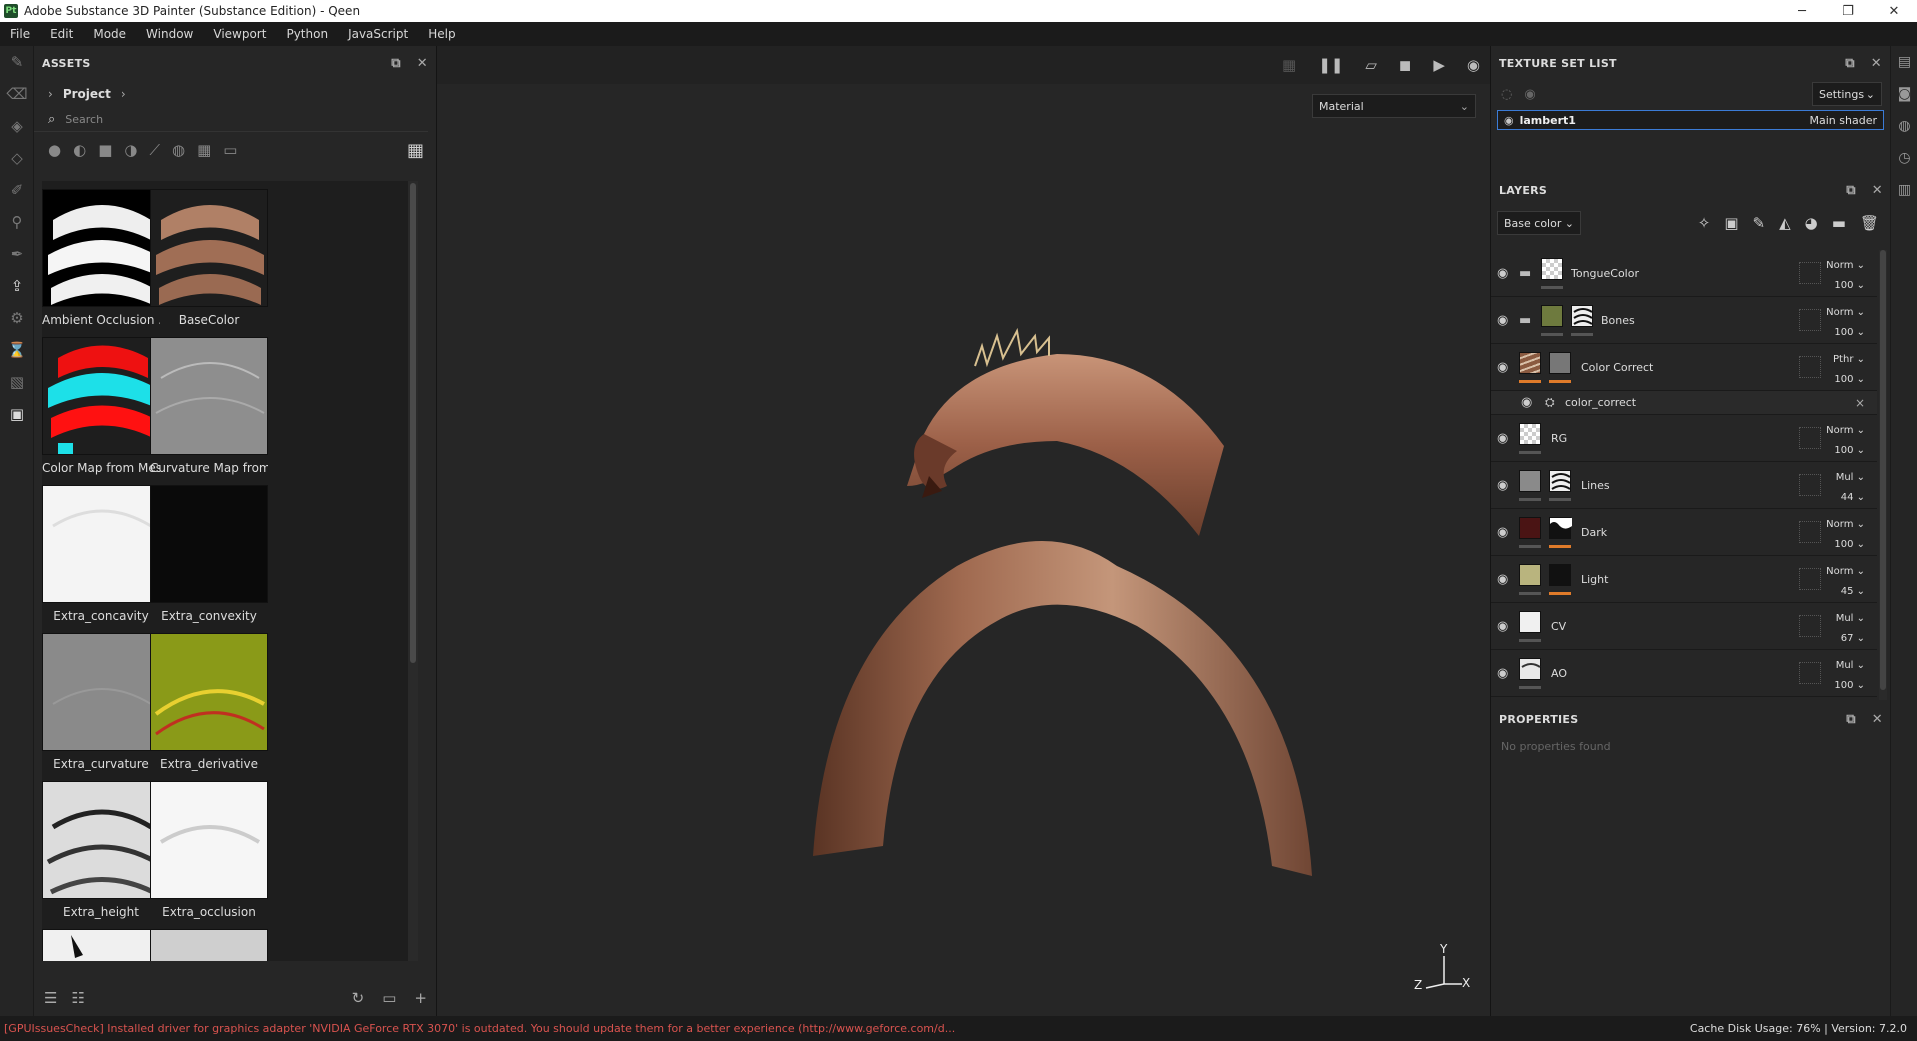 The height and width of the screenshot is (1041, 1917). What do you see at coordinates (209, 855) in the screenshot?
I see `asset-thumb: Extra_occlusion` at bounding box center [209, 855].